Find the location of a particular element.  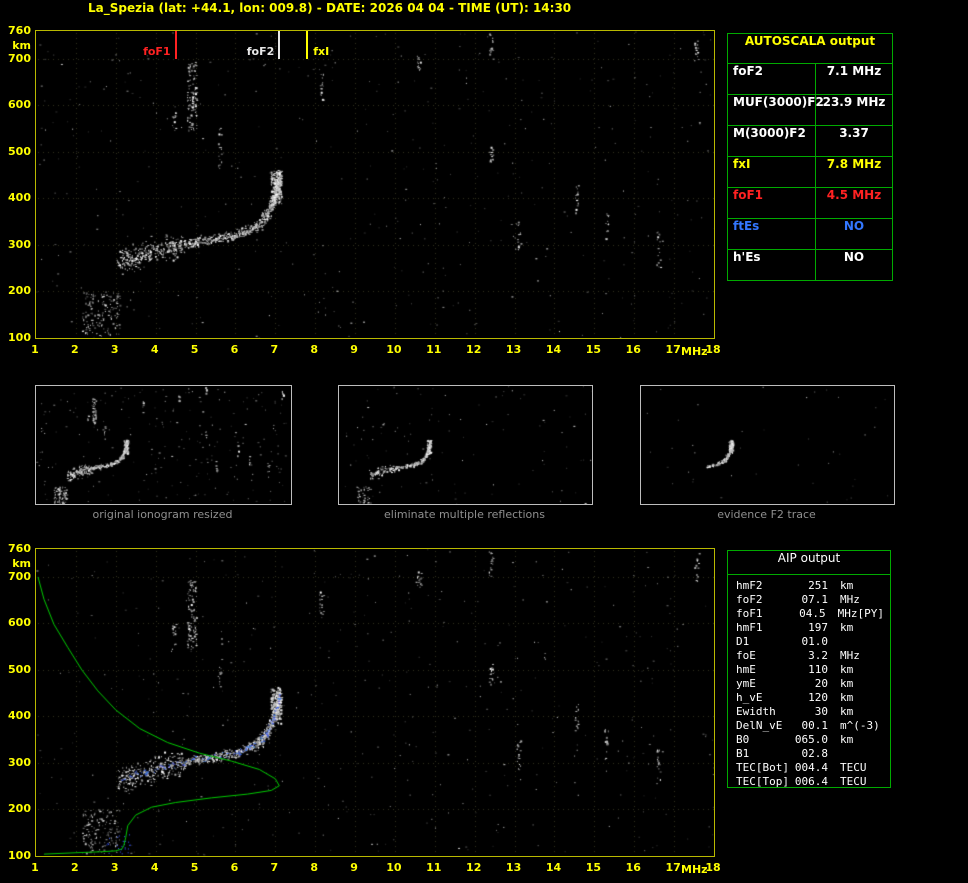

aip-param-value: 01.0 is located at coordinates (815, 641).